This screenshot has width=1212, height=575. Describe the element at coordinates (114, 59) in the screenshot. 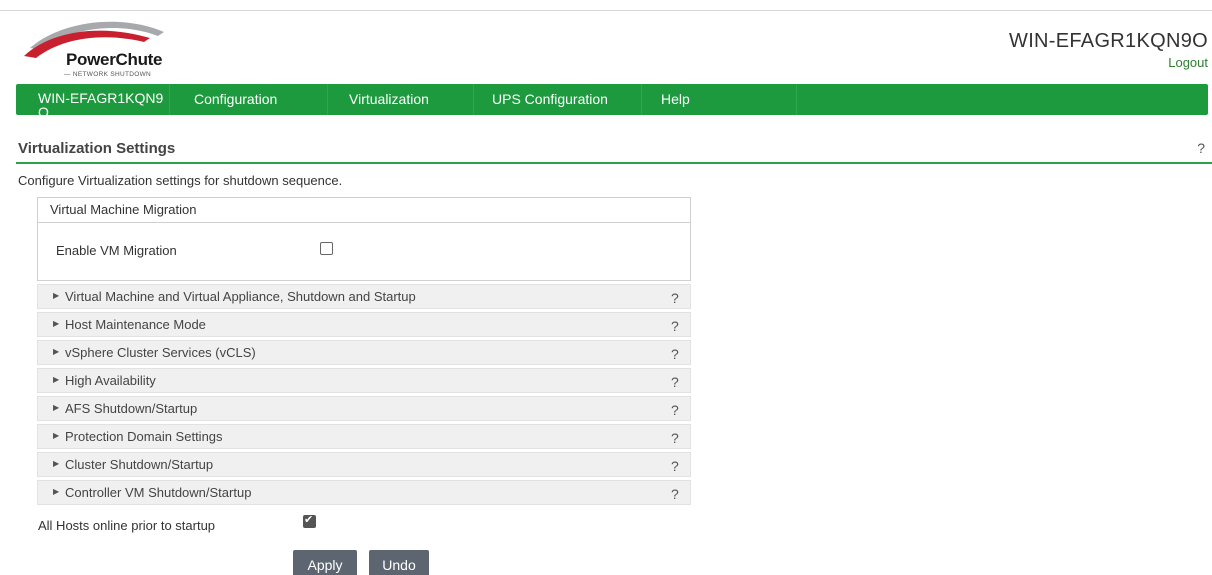

I see `logo-wordmark: PowerChute` at that location.